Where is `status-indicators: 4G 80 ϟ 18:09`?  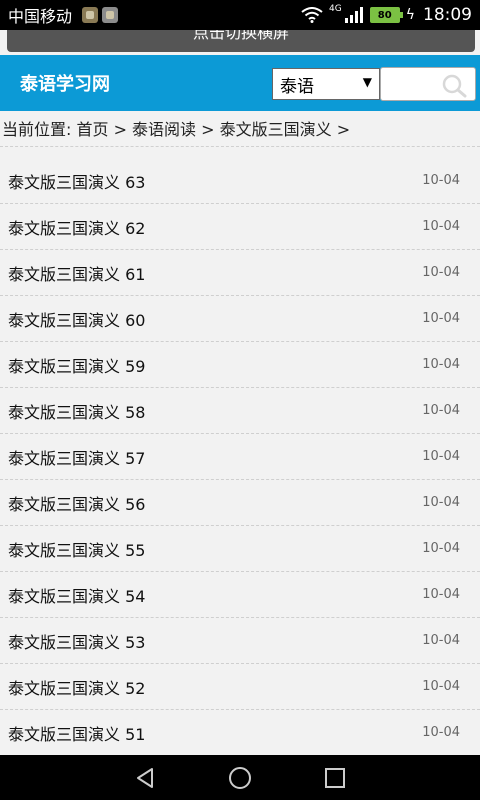 status-indicators: 4G 80 ϟ 18:09 is located at coordinates (386, 14).